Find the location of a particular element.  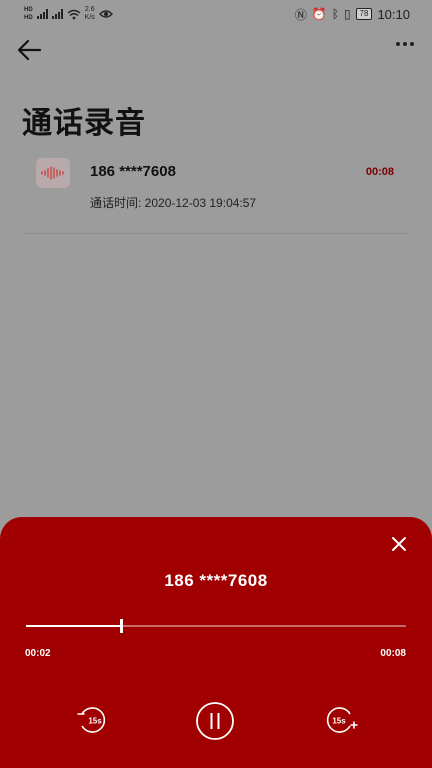

back-arrow-icon is located at coordinates (29, 50).